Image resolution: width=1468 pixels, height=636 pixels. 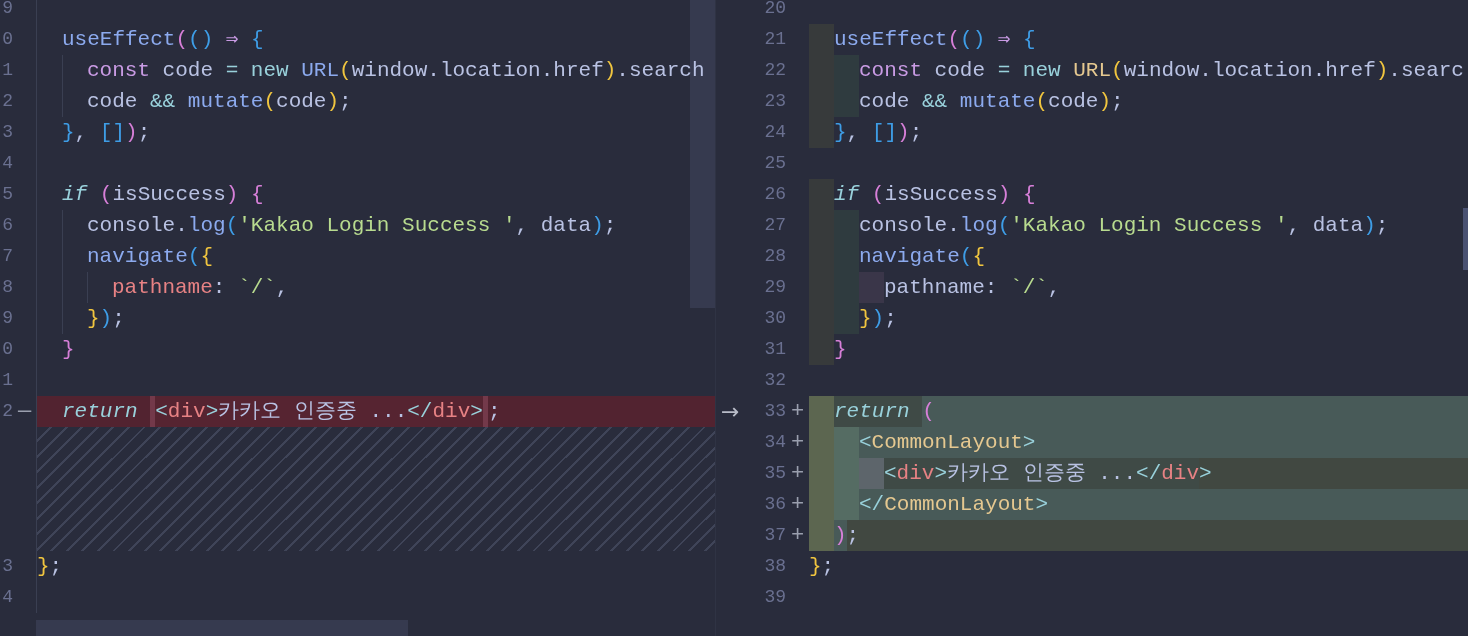 What do you see at coordinates (954, 504) in the screenshot?
I see `code-line: </CommonLayout>` at bounding box center [954, 504].